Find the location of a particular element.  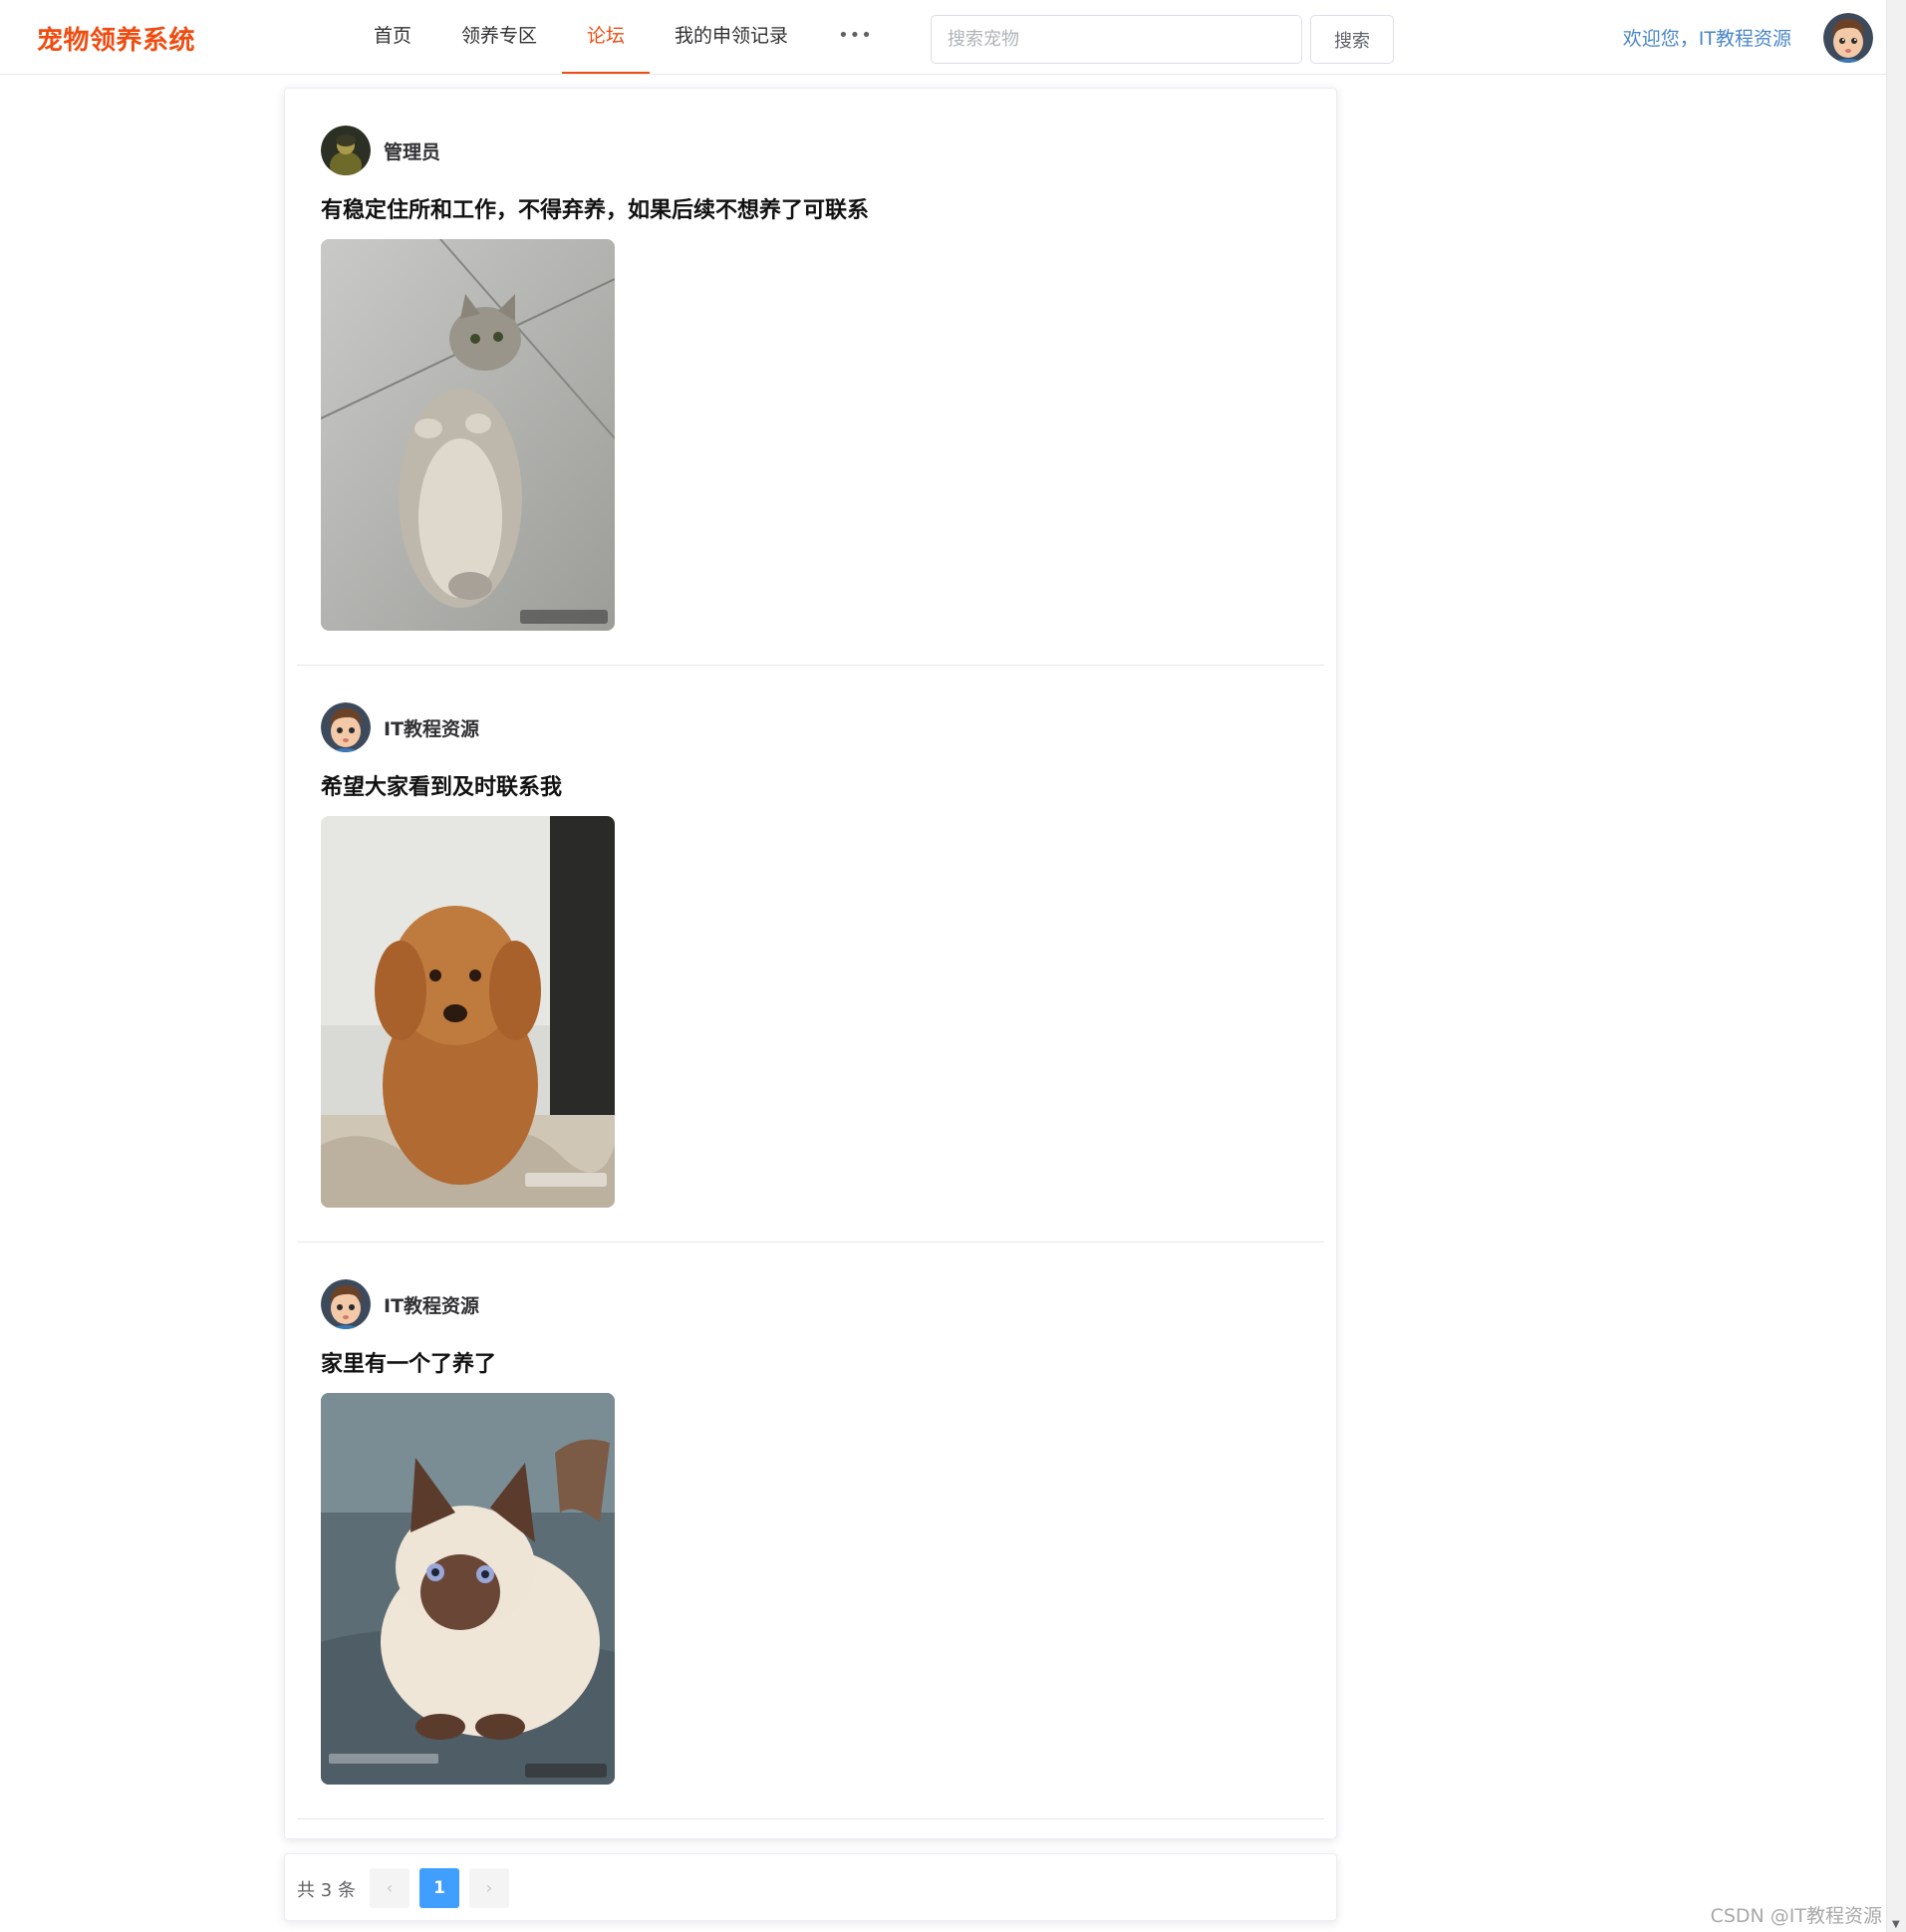

nav-item-home: 首页 is located at coordinates (392, 37).